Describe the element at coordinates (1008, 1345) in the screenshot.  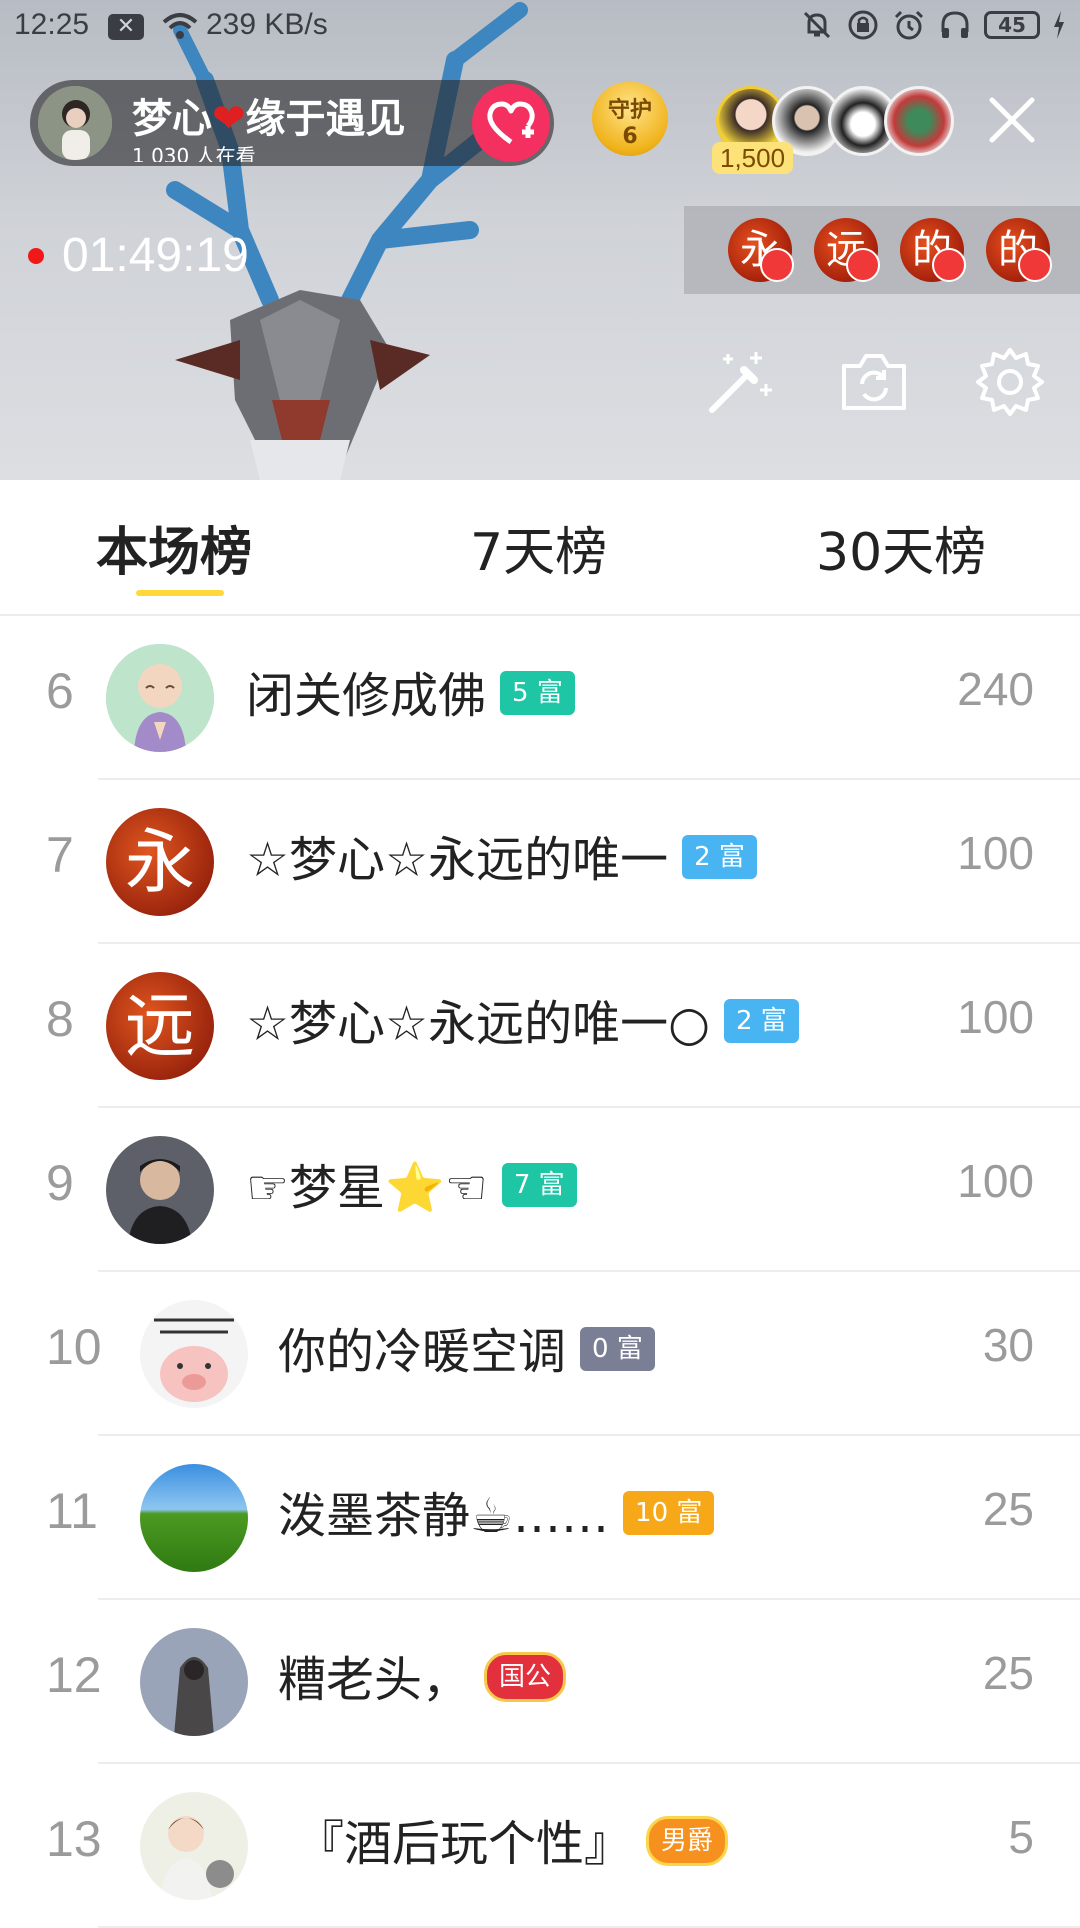
I see `contribution-score: 30` at that location.